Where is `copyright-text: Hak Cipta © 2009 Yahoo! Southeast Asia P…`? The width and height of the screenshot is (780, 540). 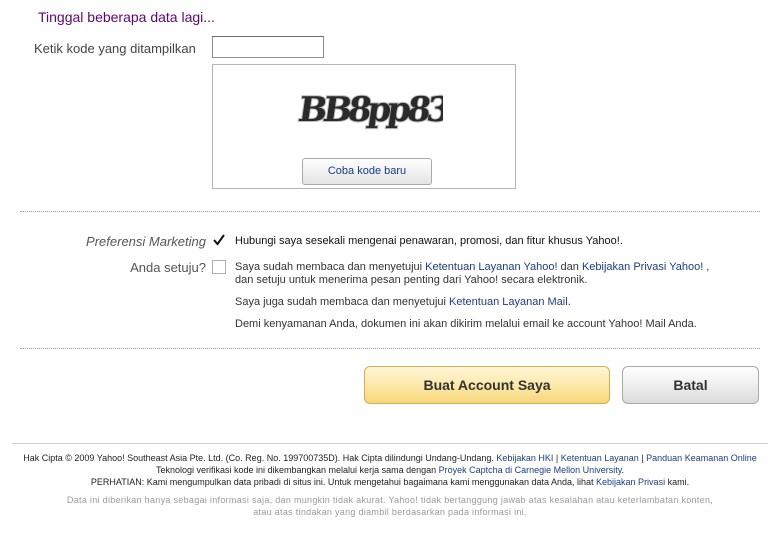 copyright-text: Hak Cipta © 2009 Yahoo! Southeast Asia P… is located at coordinates (260, 458).